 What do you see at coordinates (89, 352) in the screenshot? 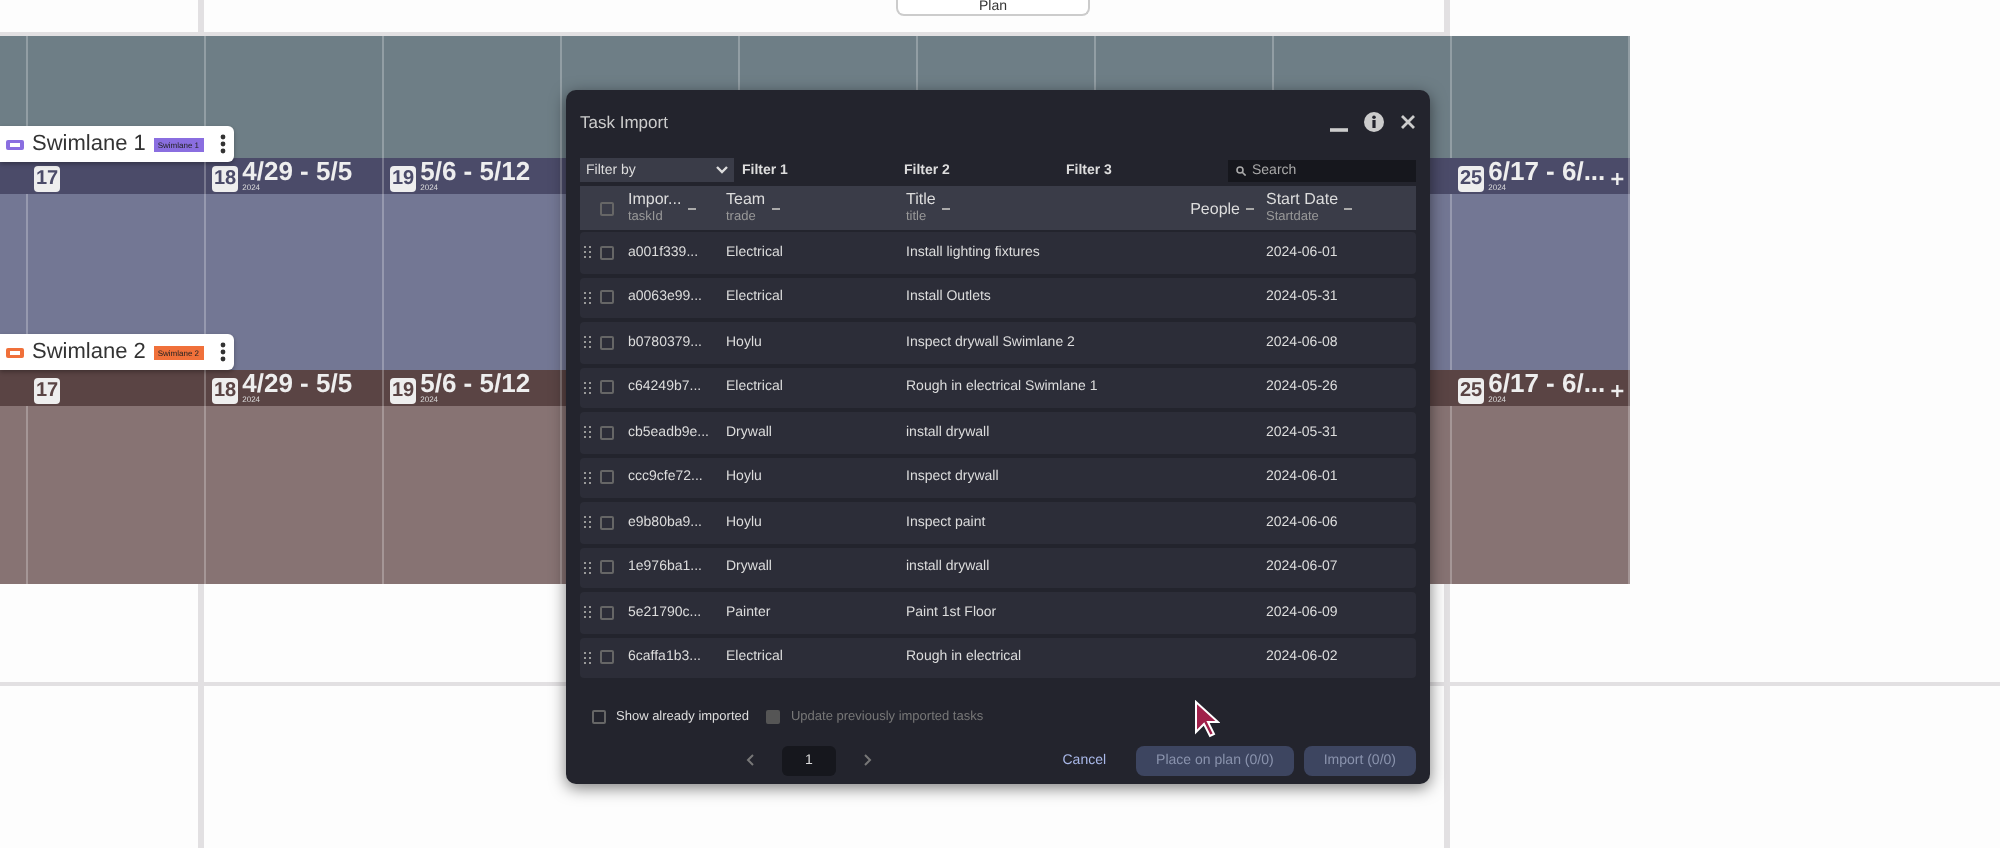
I see `swimlane-name: Swimlane 2` at bounding box center [89, 352].